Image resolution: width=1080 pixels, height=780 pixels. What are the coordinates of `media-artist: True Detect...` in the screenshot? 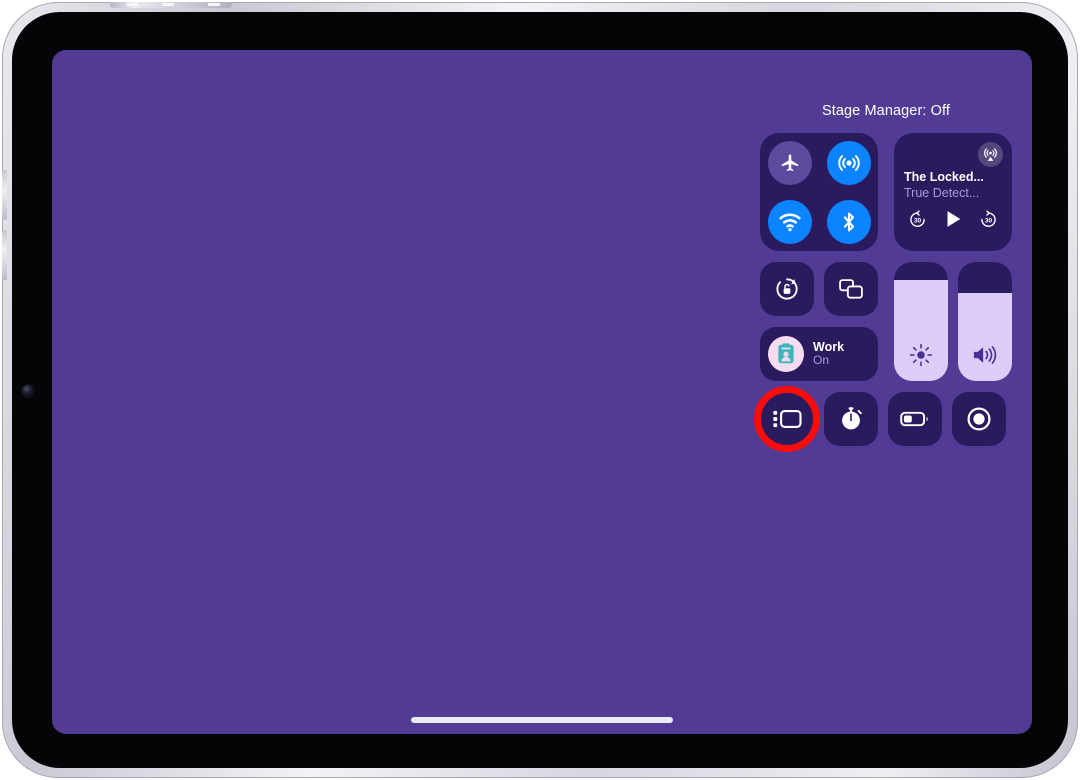 It's located at (942, 193).